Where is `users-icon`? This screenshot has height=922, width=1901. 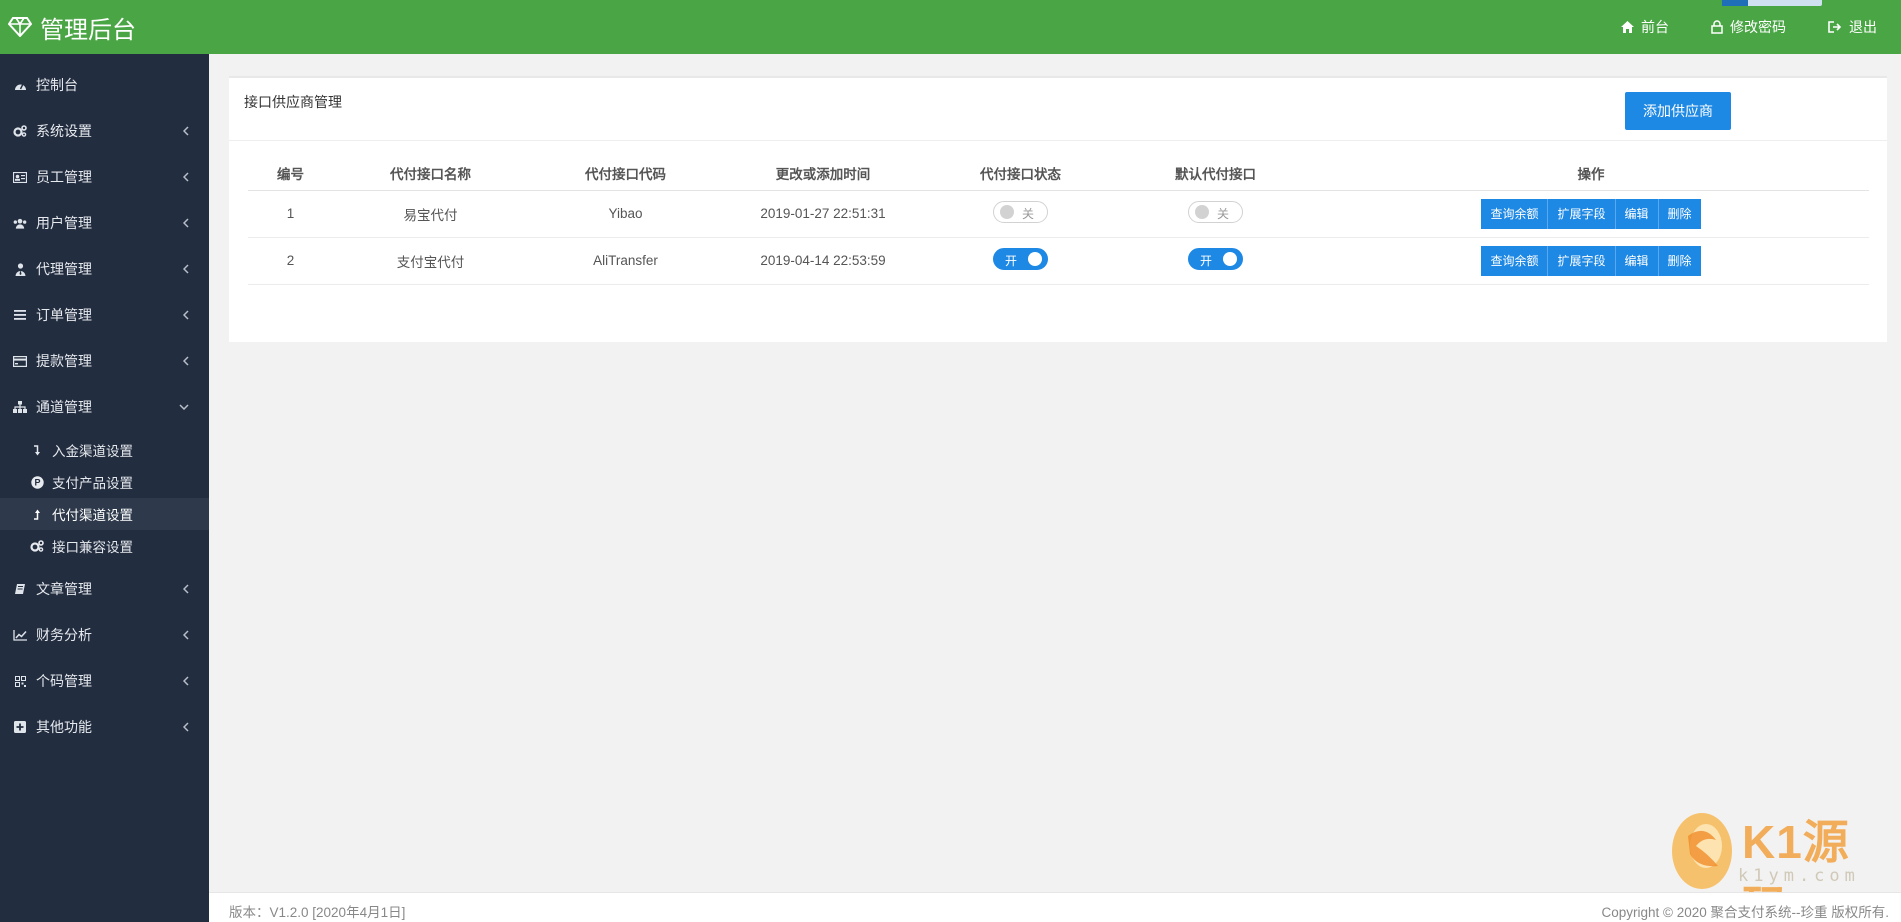
users-icon is located at coordinates (20, 223).